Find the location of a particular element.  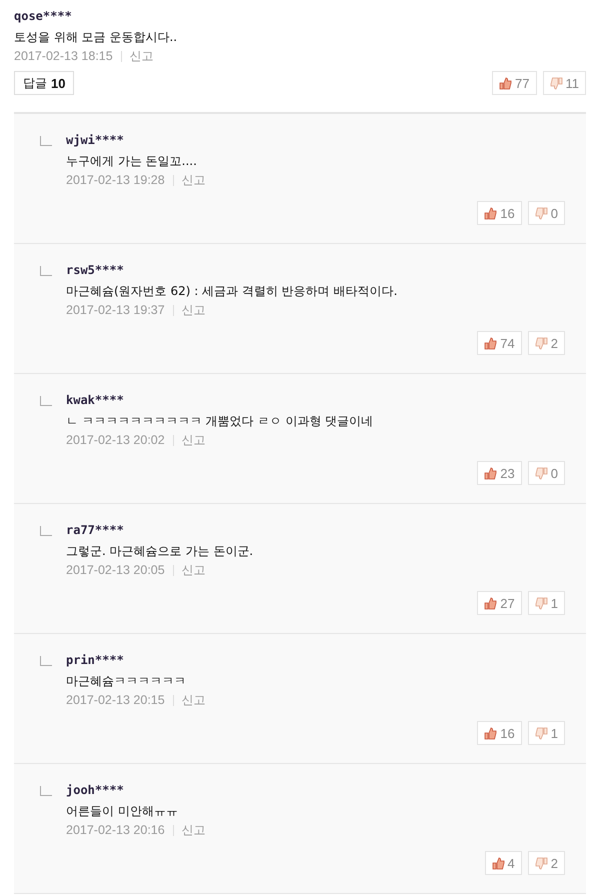

username: rsw5**** is located at coordinates (95, 270).